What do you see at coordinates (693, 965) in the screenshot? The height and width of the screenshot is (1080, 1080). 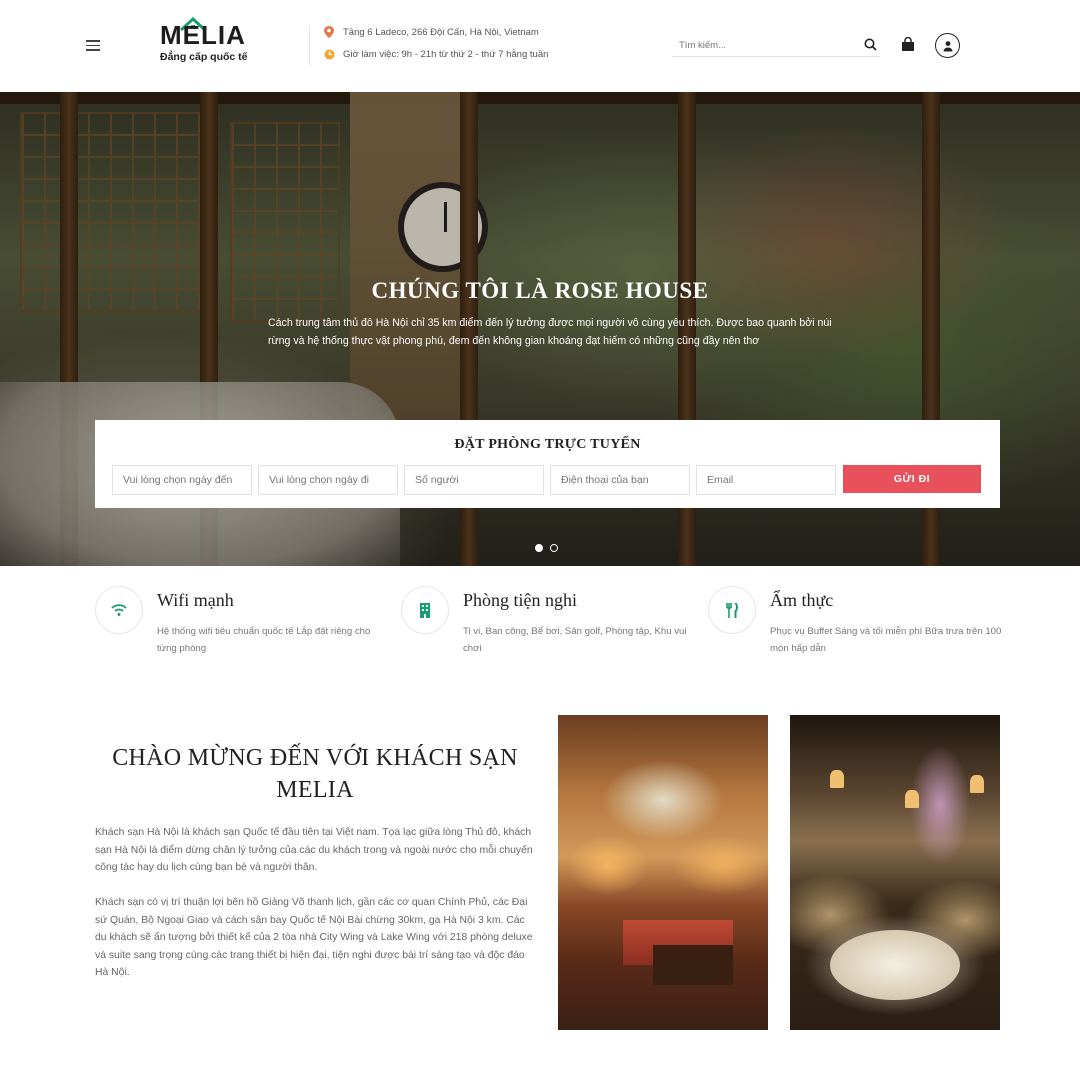 I see `bedroom-photo-chest` at bounding box center [693, 965].